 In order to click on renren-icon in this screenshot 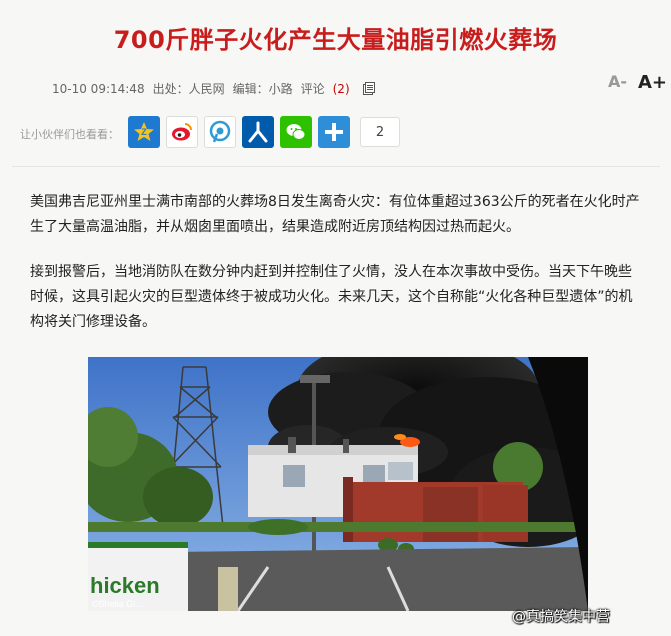, I will do `click(258, 132)`.